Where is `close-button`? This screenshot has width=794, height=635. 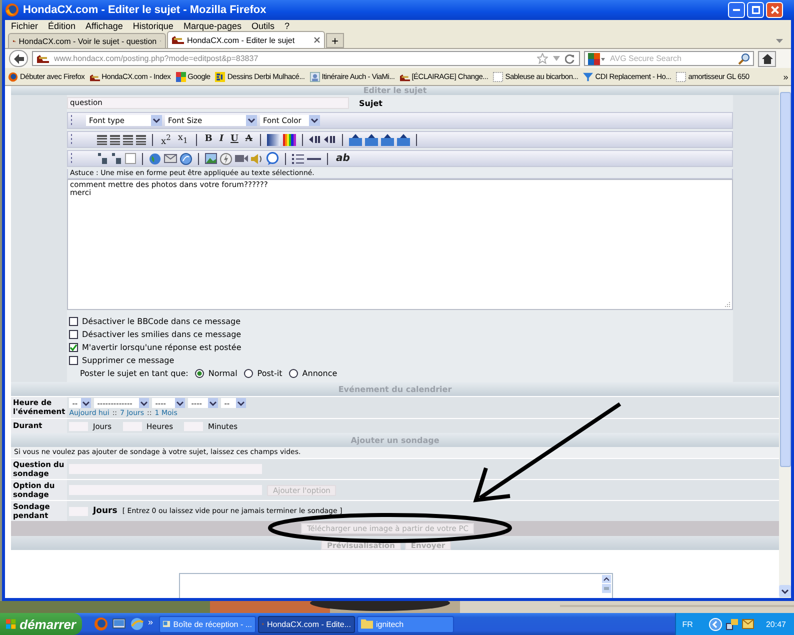 close-button is located at coordinates (774, 10).